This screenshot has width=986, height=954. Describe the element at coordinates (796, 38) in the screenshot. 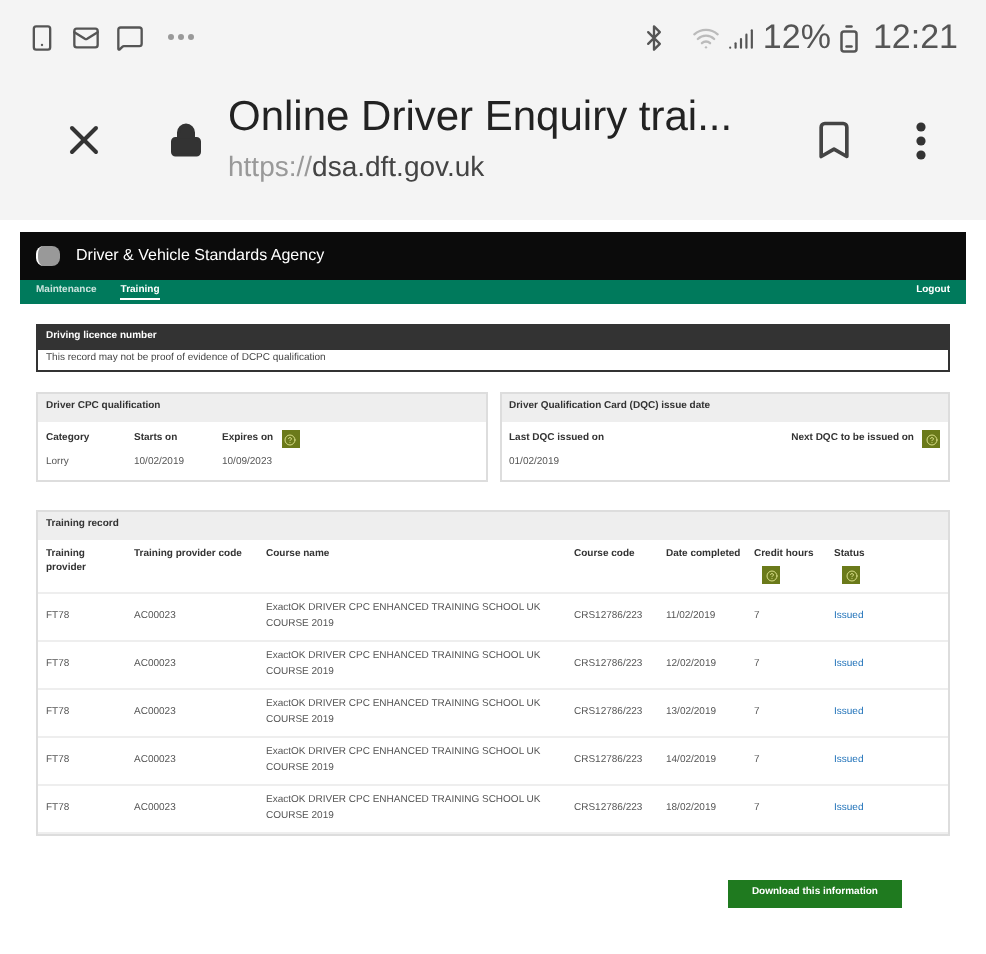

I see `battery-percent: 12%` at that location.